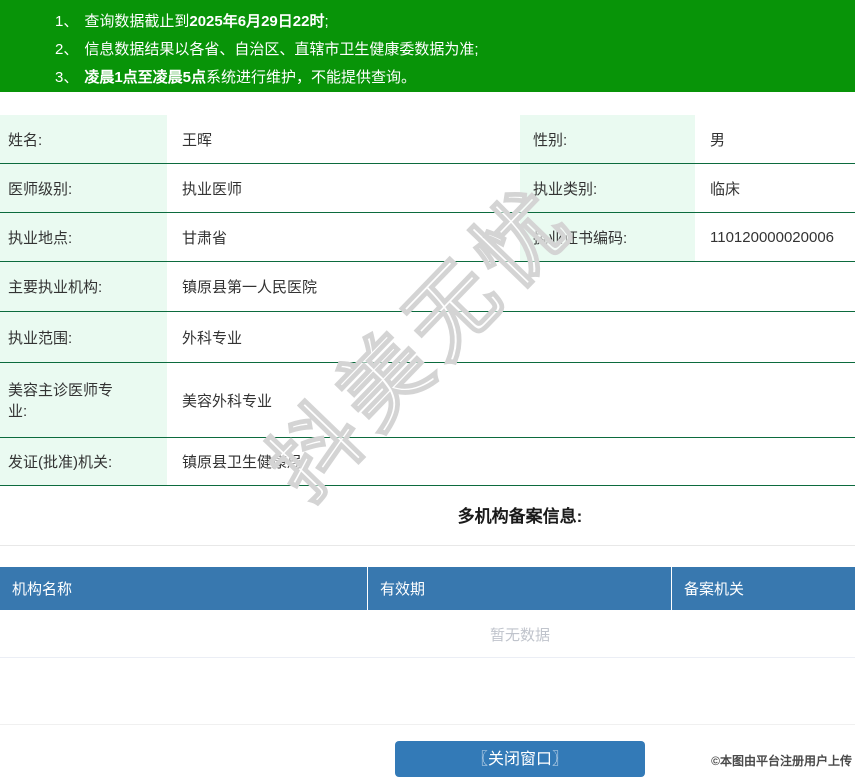  I want to click on notice-line-number: 3、, so click(67, 77).